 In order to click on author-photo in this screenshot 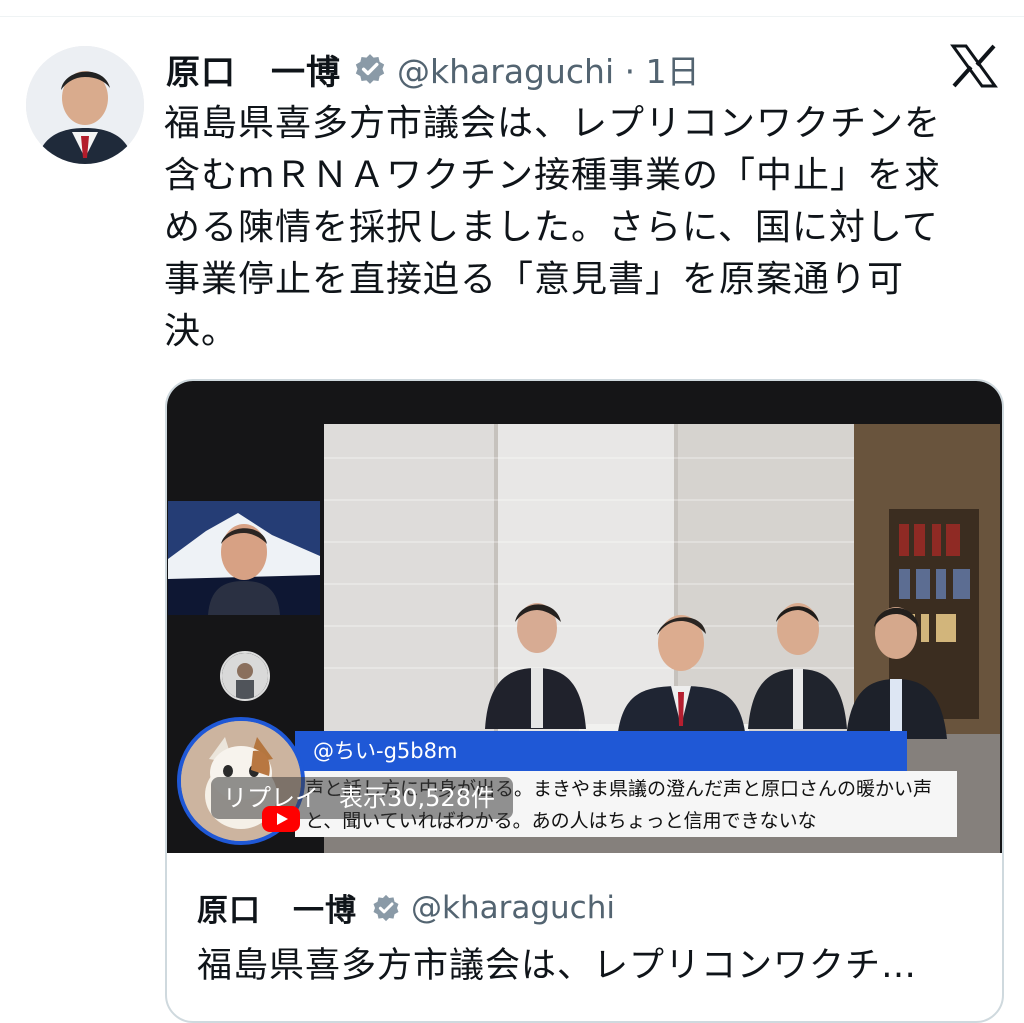, I will do `click(85, 105)`.